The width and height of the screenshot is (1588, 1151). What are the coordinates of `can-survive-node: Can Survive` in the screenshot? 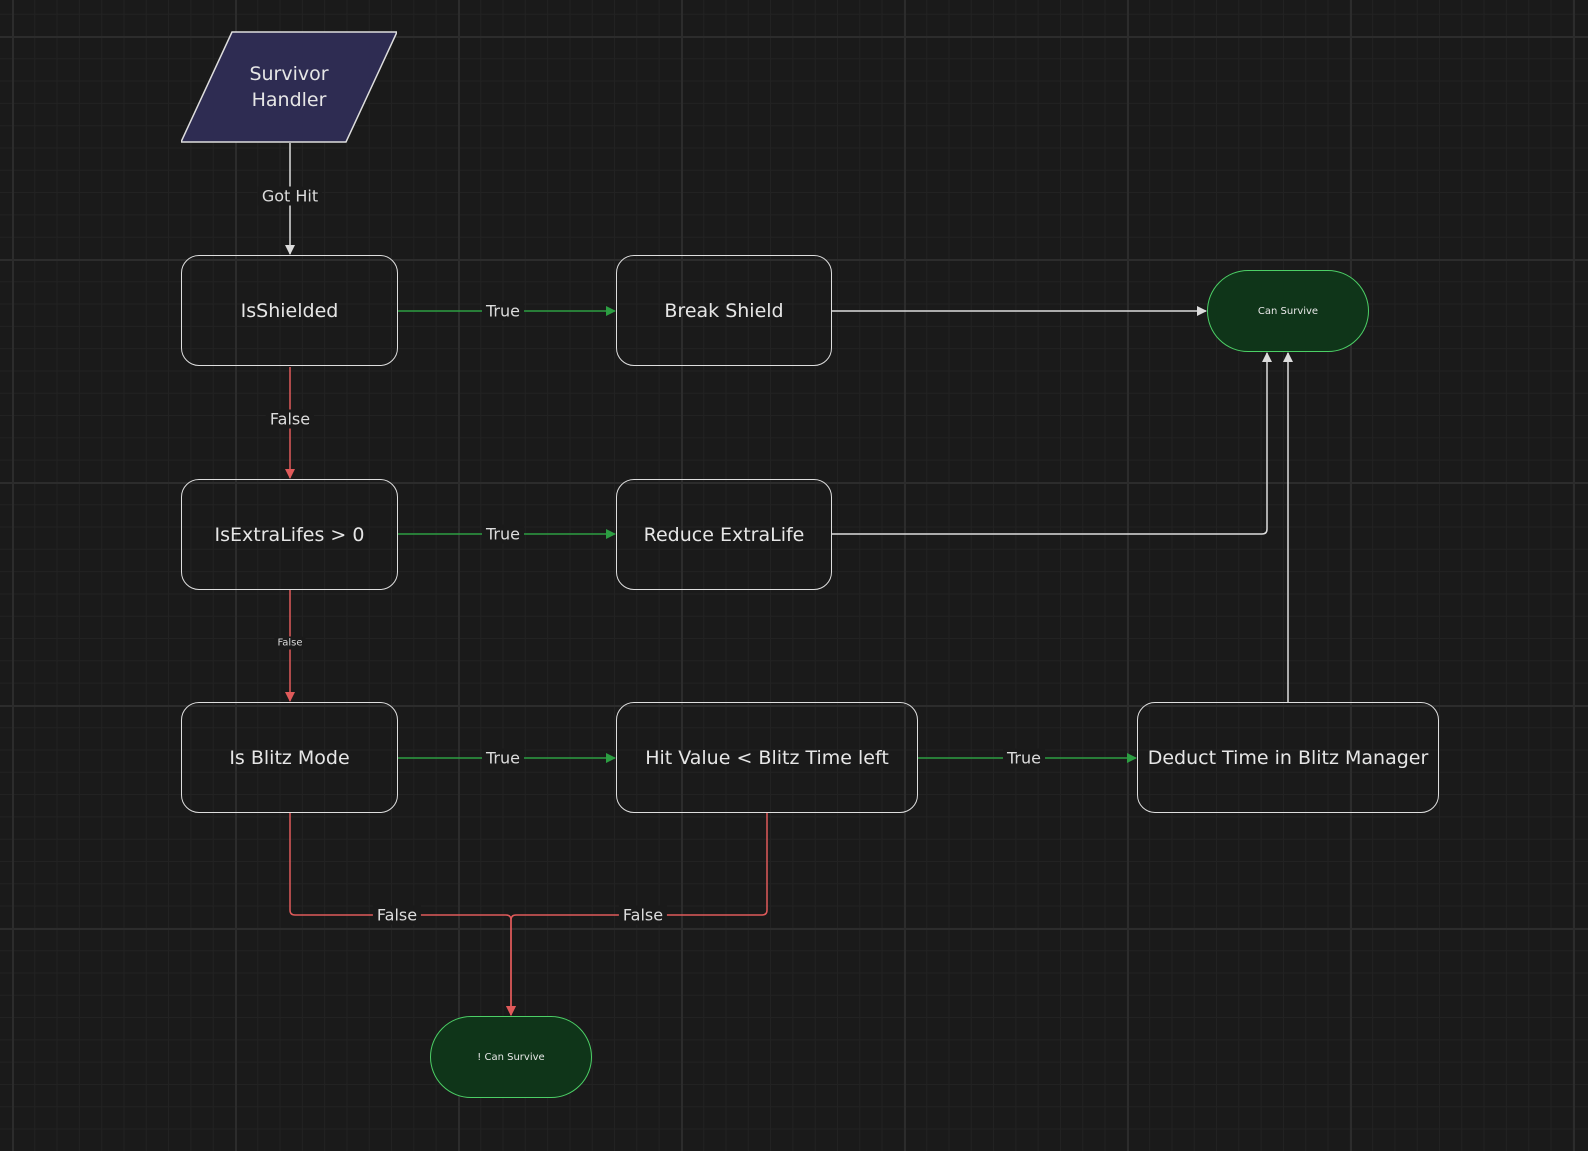 It's located at (1288, 311).